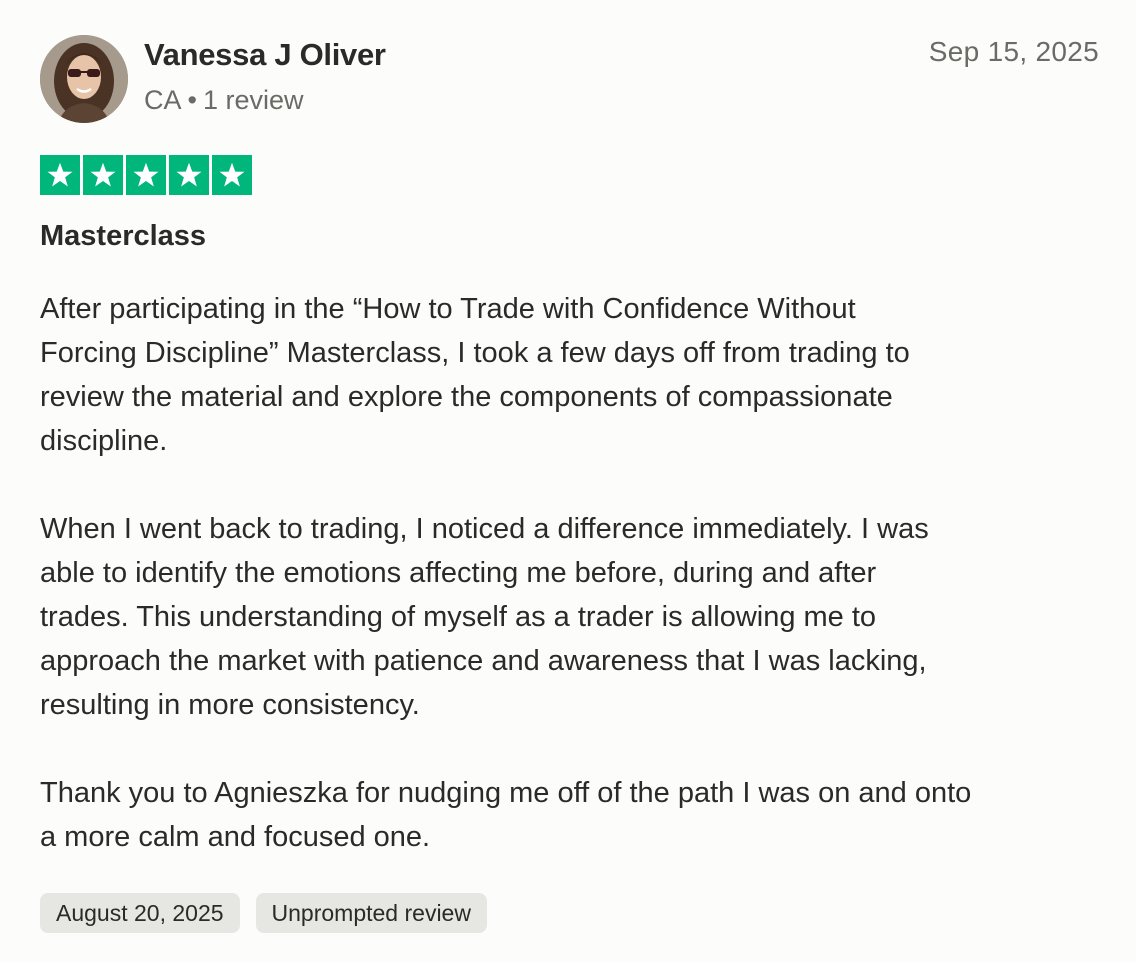 This screenshot has height=962, width=1136. Describe the element at coordinates (253, 100) in the screenshot. I see `reviewer-review-count: 1 review` at that location.